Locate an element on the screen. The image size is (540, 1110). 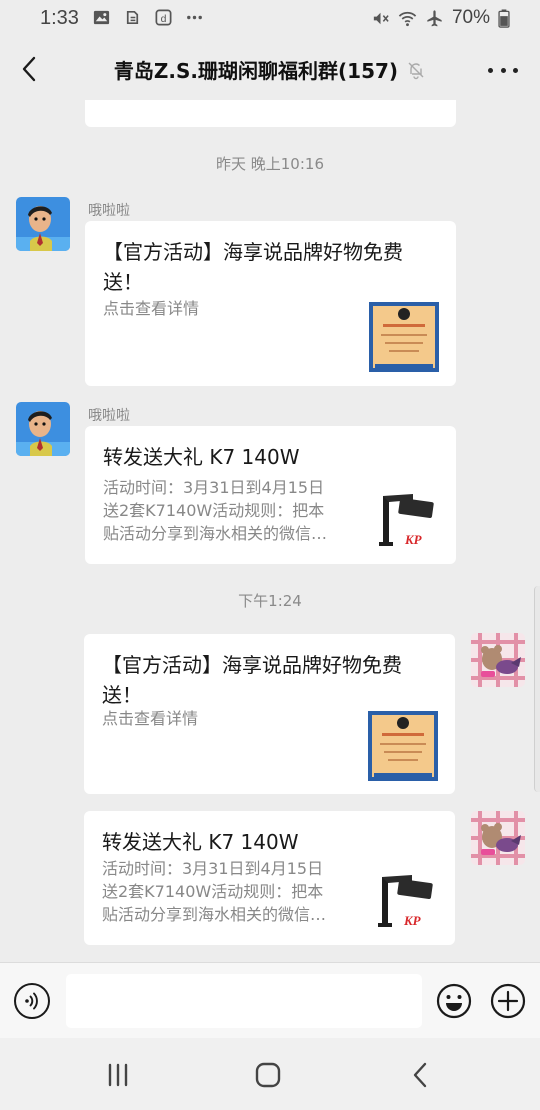
more-options-button is located at coordinates (503, 70).